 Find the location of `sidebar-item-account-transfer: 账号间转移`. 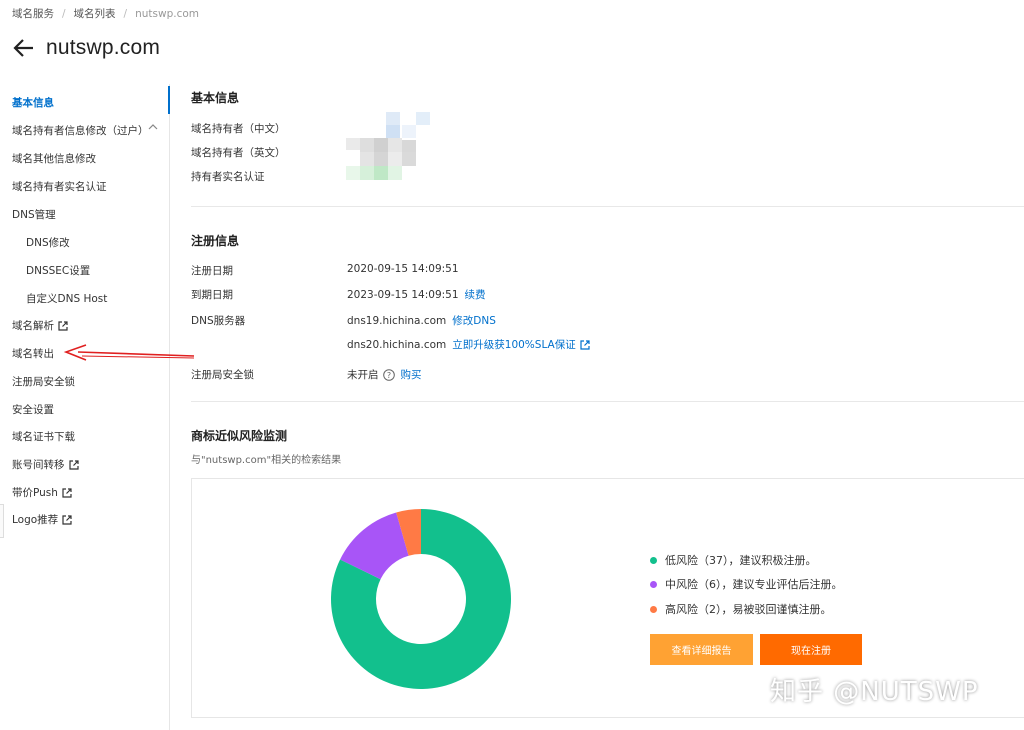

sidebar-item-account-transfer: 账号间转移 is located at coordinates (45, 464).